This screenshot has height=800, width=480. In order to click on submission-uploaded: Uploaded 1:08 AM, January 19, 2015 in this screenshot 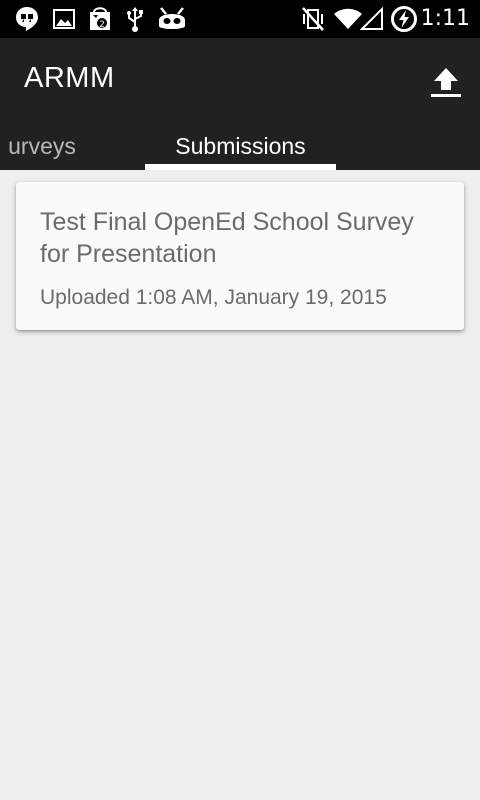, I will do `click(213, 297)`.